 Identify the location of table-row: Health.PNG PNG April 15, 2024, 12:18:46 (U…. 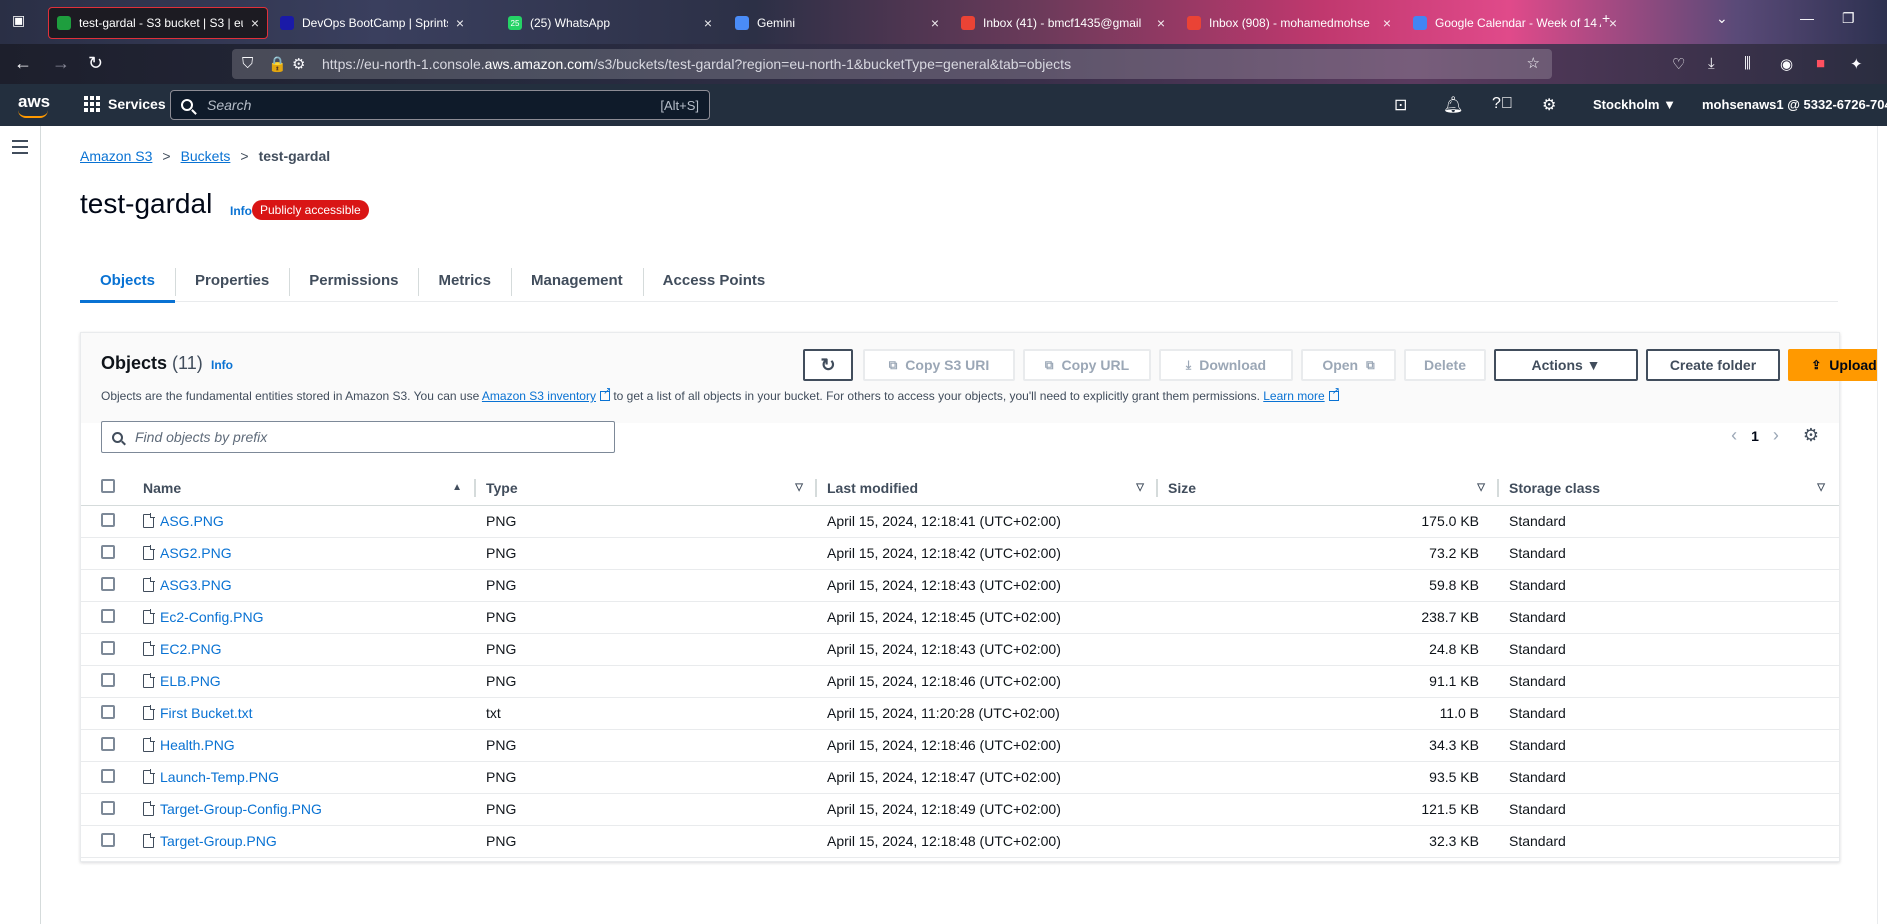
(960, 745).